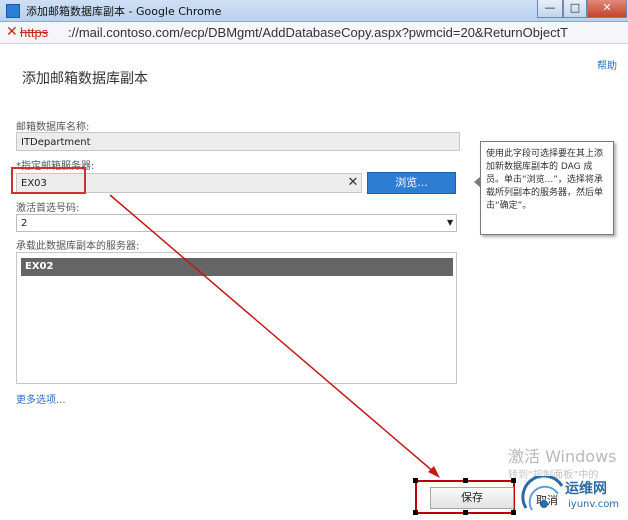  What do you see at coordinates (85, 79) in the screenshot?
I see `page-title: 添加邮箱数据库副本` at bounding box center [85, 79].